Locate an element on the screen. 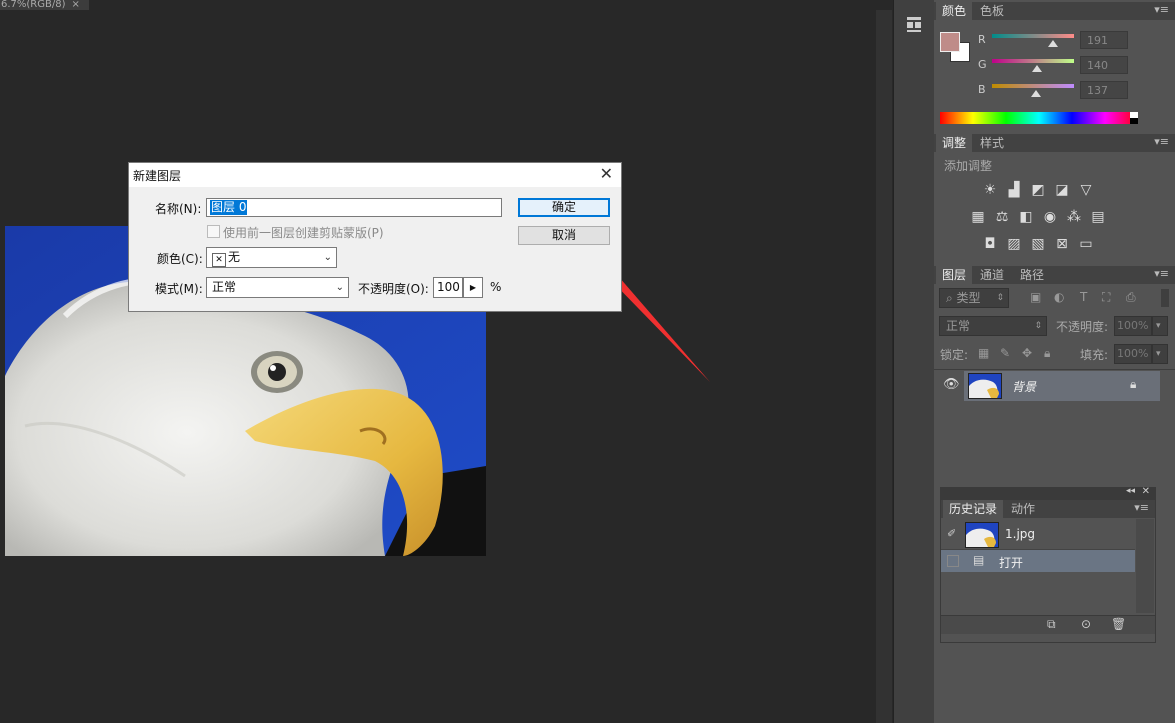 This screenshot has height=723, width=1175. layer-visibility-eye-icon: 👁︎ is located at coordinates (949, 386).